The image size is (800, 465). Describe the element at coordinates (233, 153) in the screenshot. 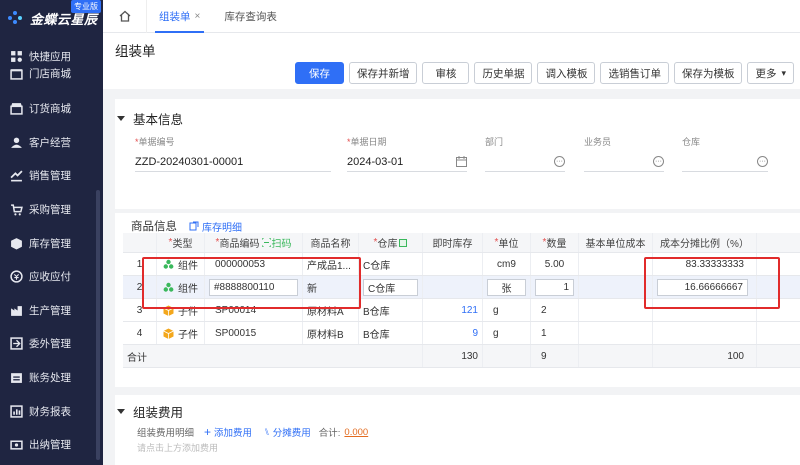

I see `doc-number-field: *单据编号 ZZD-20240301-00001` at that location.